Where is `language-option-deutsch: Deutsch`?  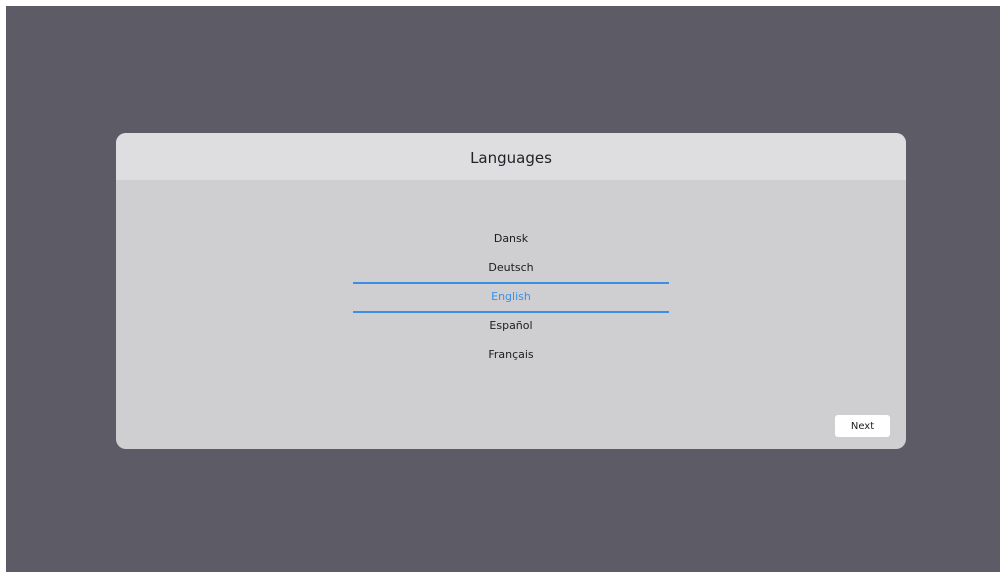 language-option-deutsch: Deutsch is located at coordinates (511, 267).